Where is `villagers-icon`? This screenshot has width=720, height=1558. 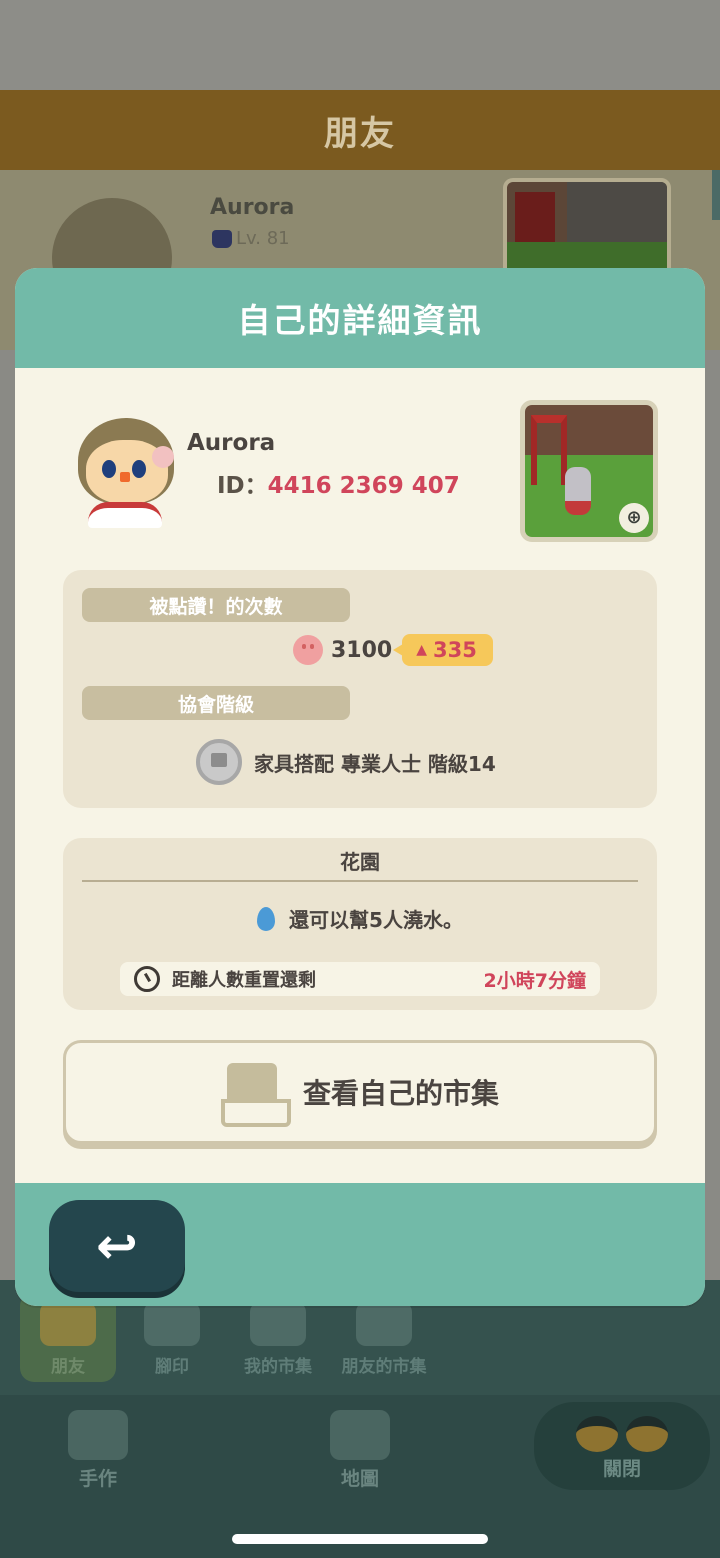 villagers-icon is located at coordinates (622, 1434).